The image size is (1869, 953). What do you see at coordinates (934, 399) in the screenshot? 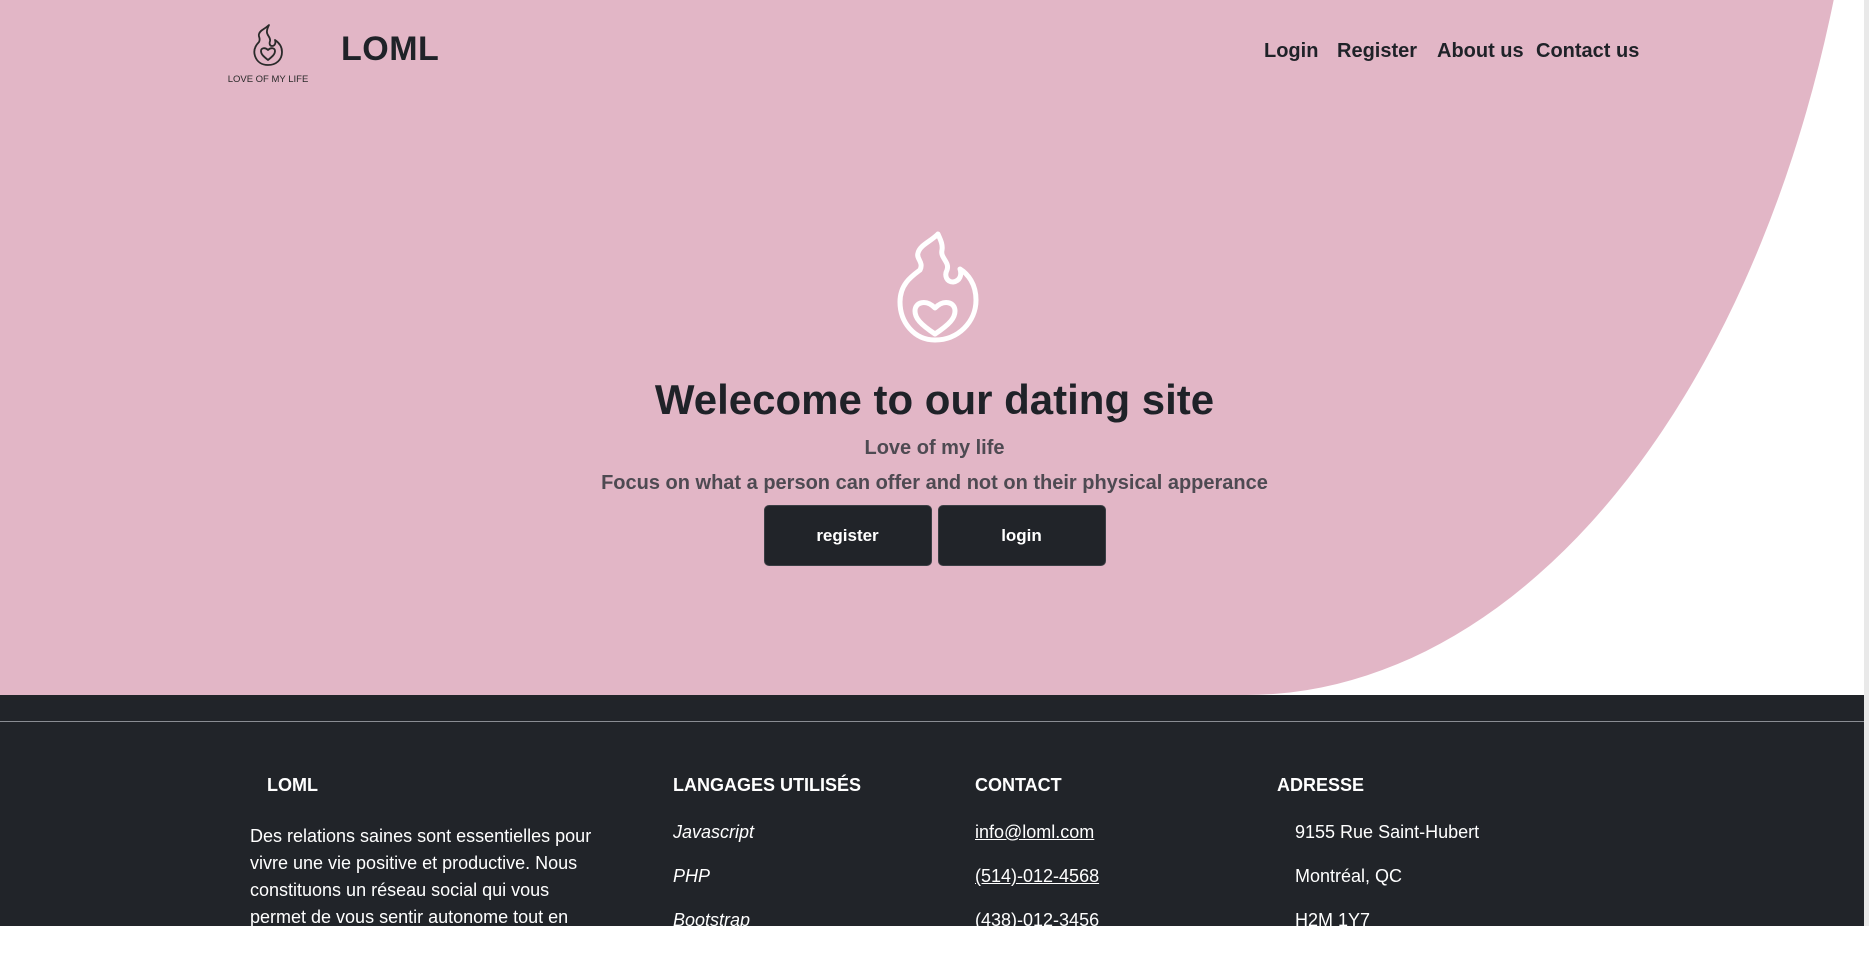
I see `hero-title: Welecome to our dating site` at bounding box center [934, 399].